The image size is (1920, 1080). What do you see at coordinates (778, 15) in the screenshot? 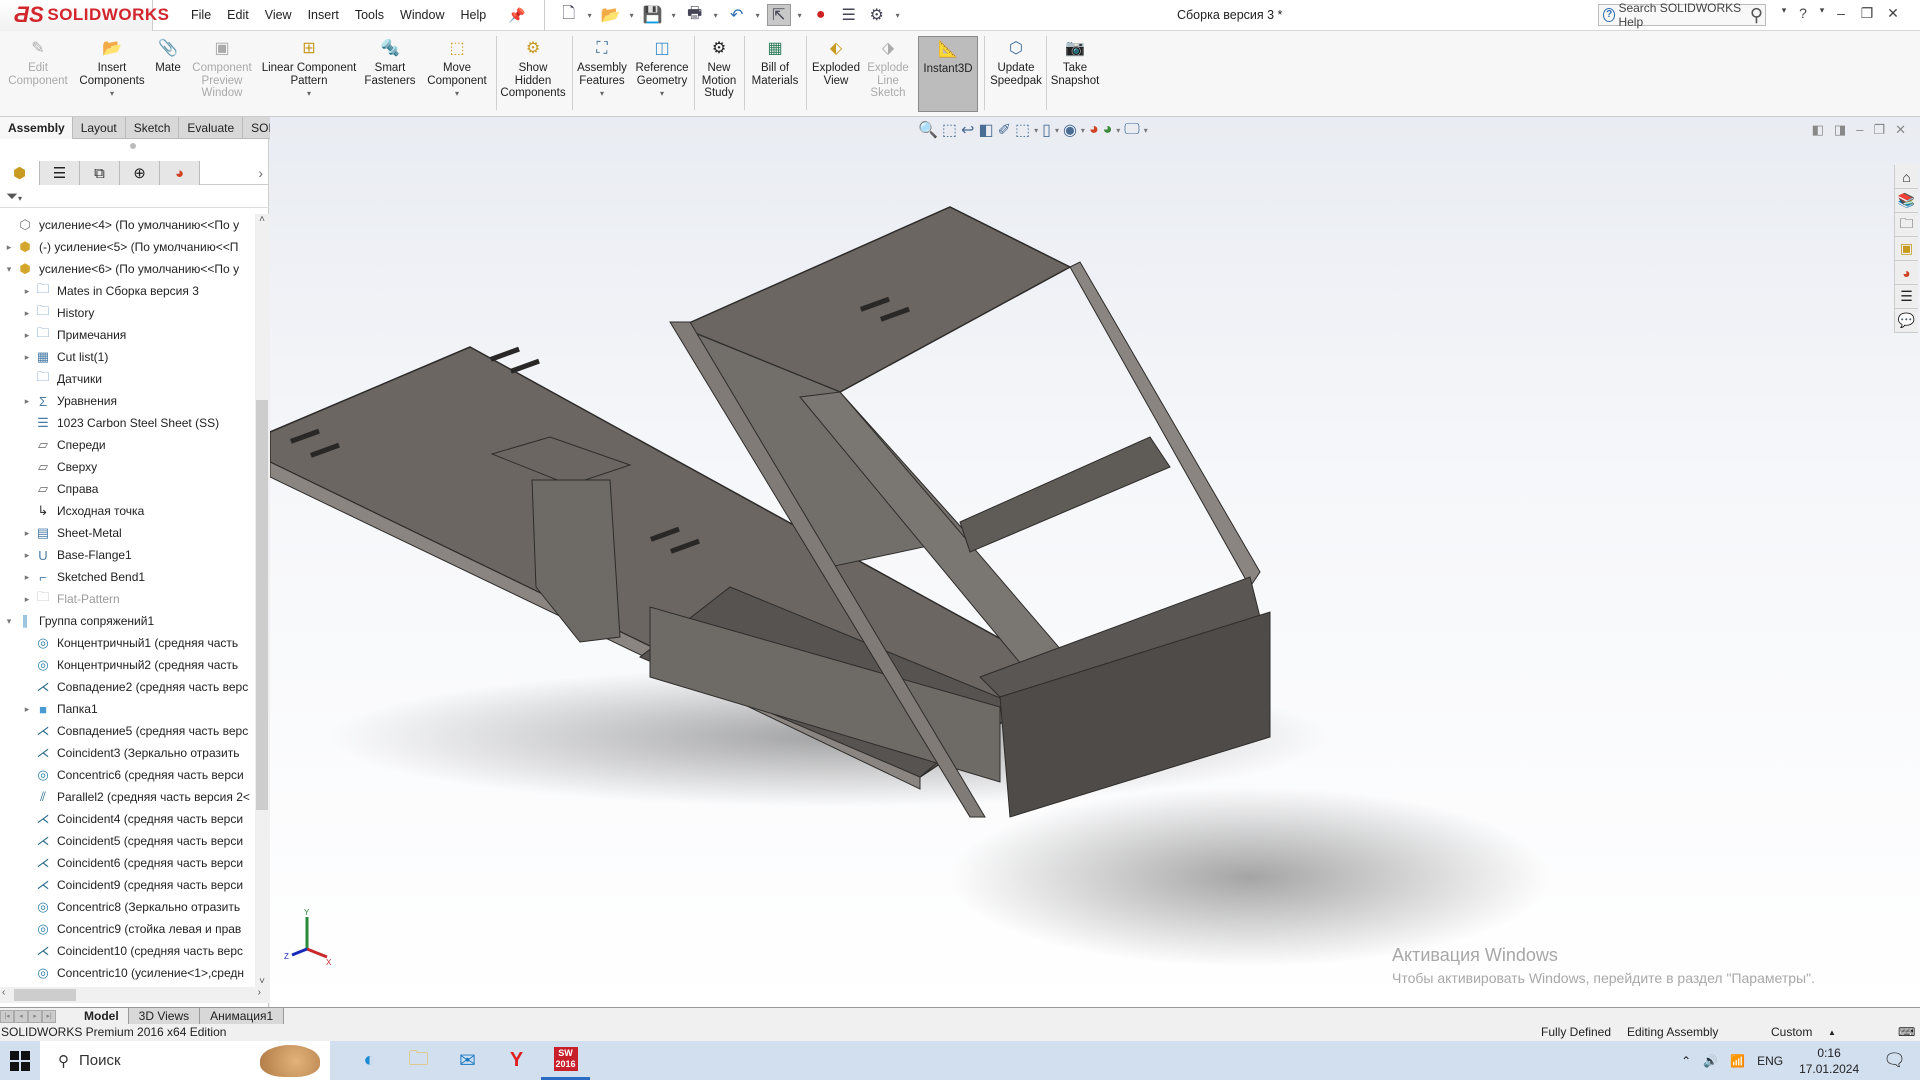
I see `select-icon: ⇱` at bounding box center [778, 15].